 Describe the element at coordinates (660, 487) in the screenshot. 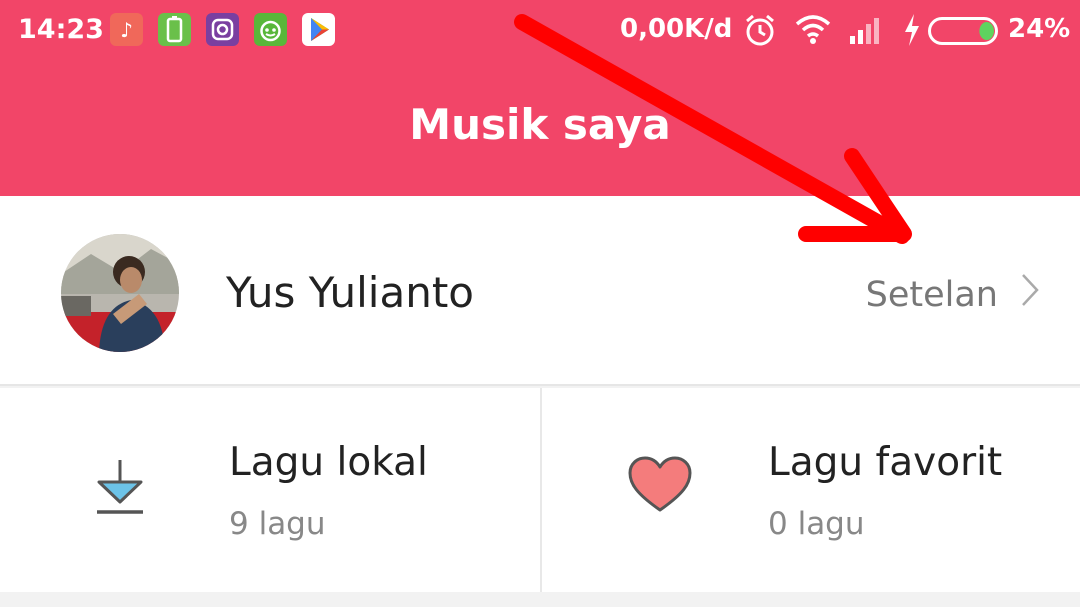

I see `heart-icon` at that location.